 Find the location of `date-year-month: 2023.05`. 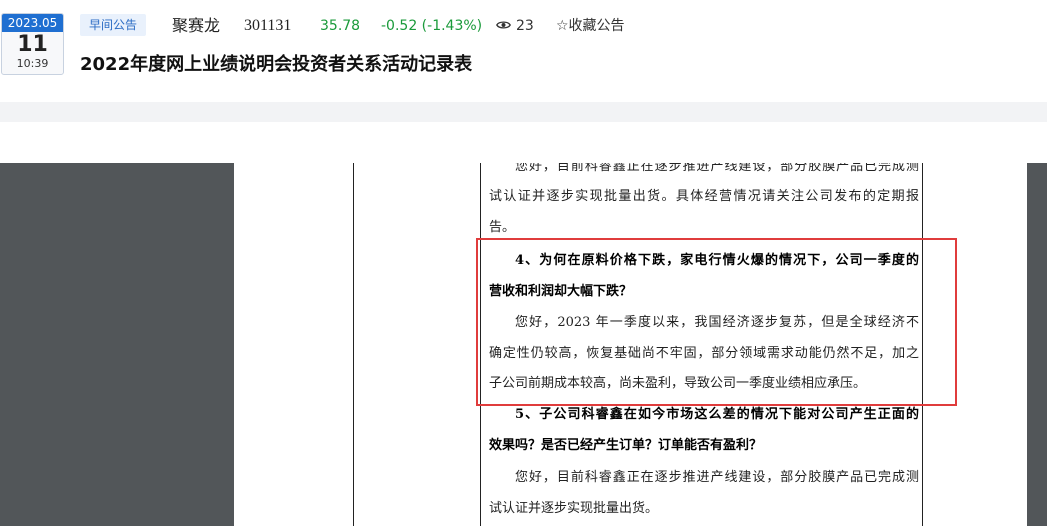

date-year-month: 2023.05 is located at coordinates (32, 23).